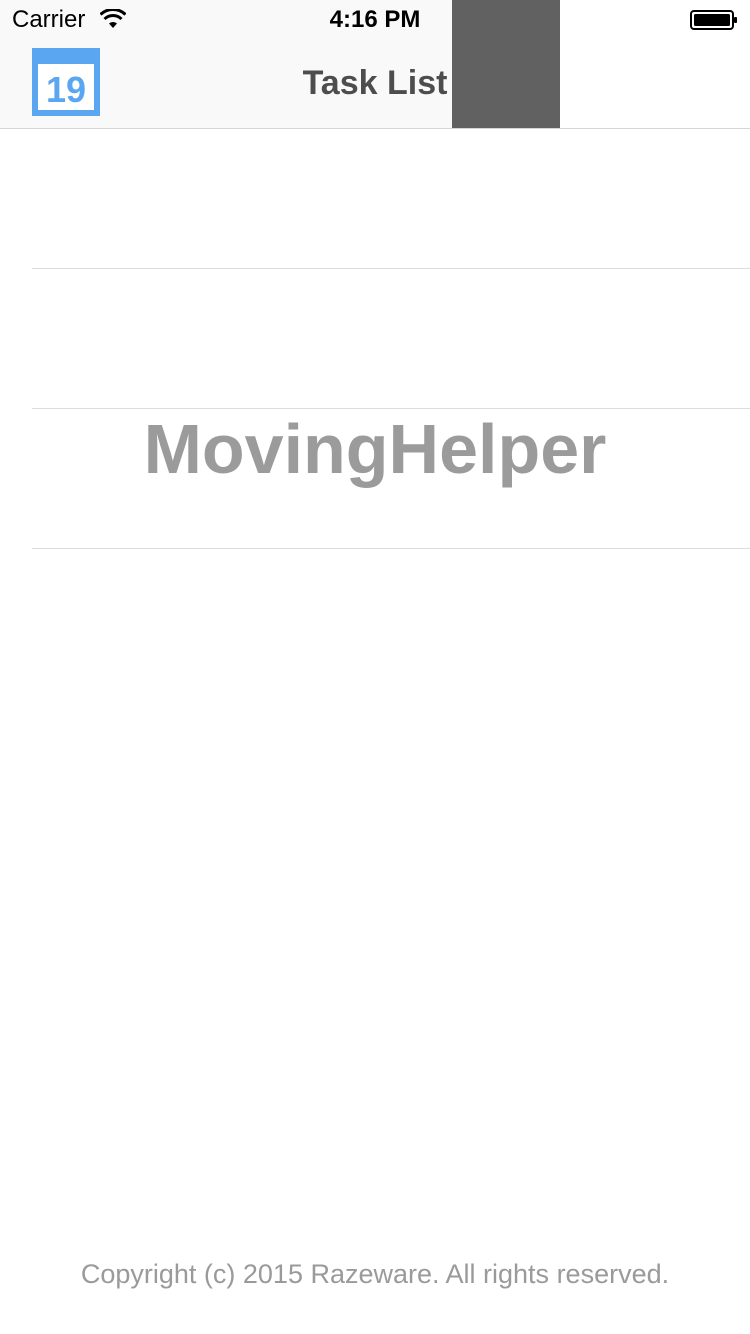 This screenshot has width=750, height=1334. Describe the element at coordinates (713, 20) in the screenshot. I see `battery-icon` at that location.